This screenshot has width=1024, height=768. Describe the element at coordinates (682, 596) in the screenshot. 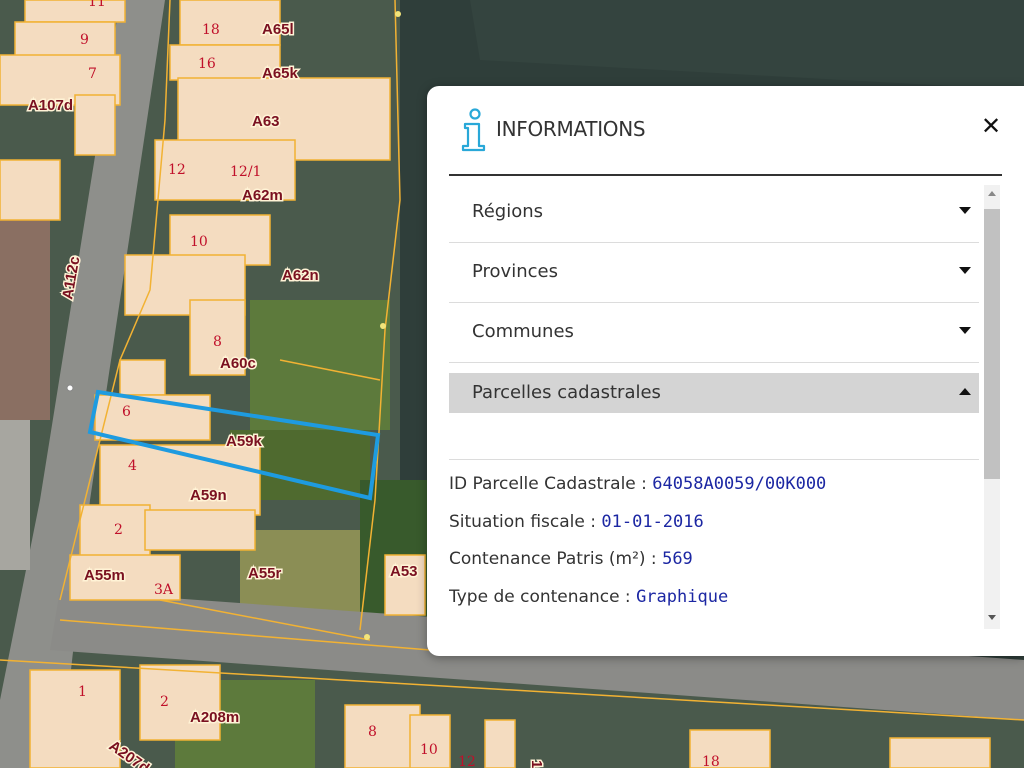

I see `detail-value: Graphique` at that location.